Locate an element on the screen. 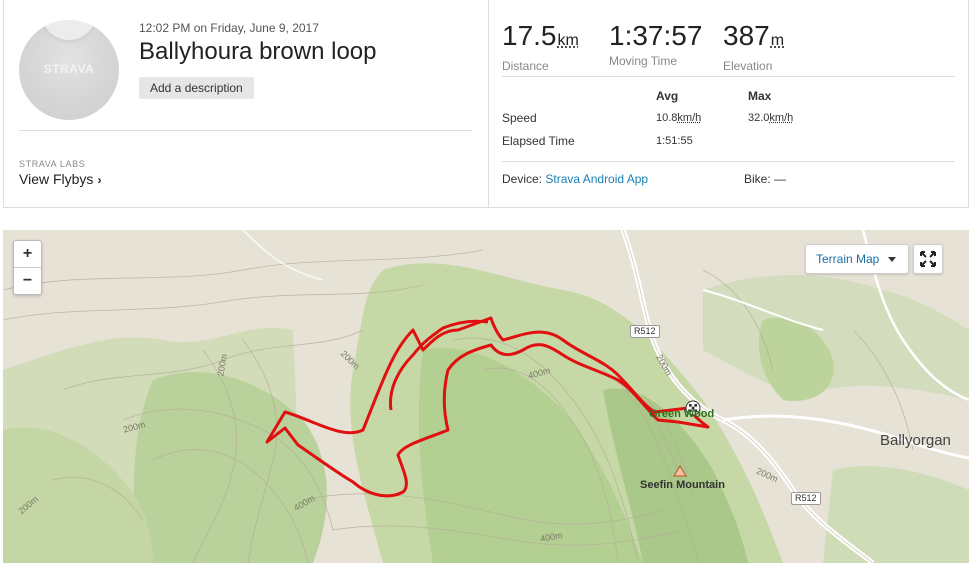 Image resolution: width=977 pixels, height=563 pixels. stat-distance: 17.5km Distance is located at coordinates (540, 46).